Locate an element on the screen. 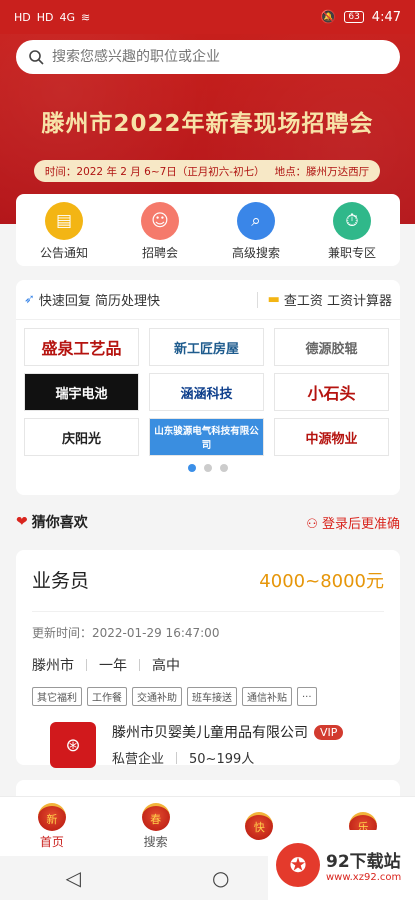 The height and width of the screenshot is (900, 415). notice-icon: ▤ is located at coordinates (64, 221).